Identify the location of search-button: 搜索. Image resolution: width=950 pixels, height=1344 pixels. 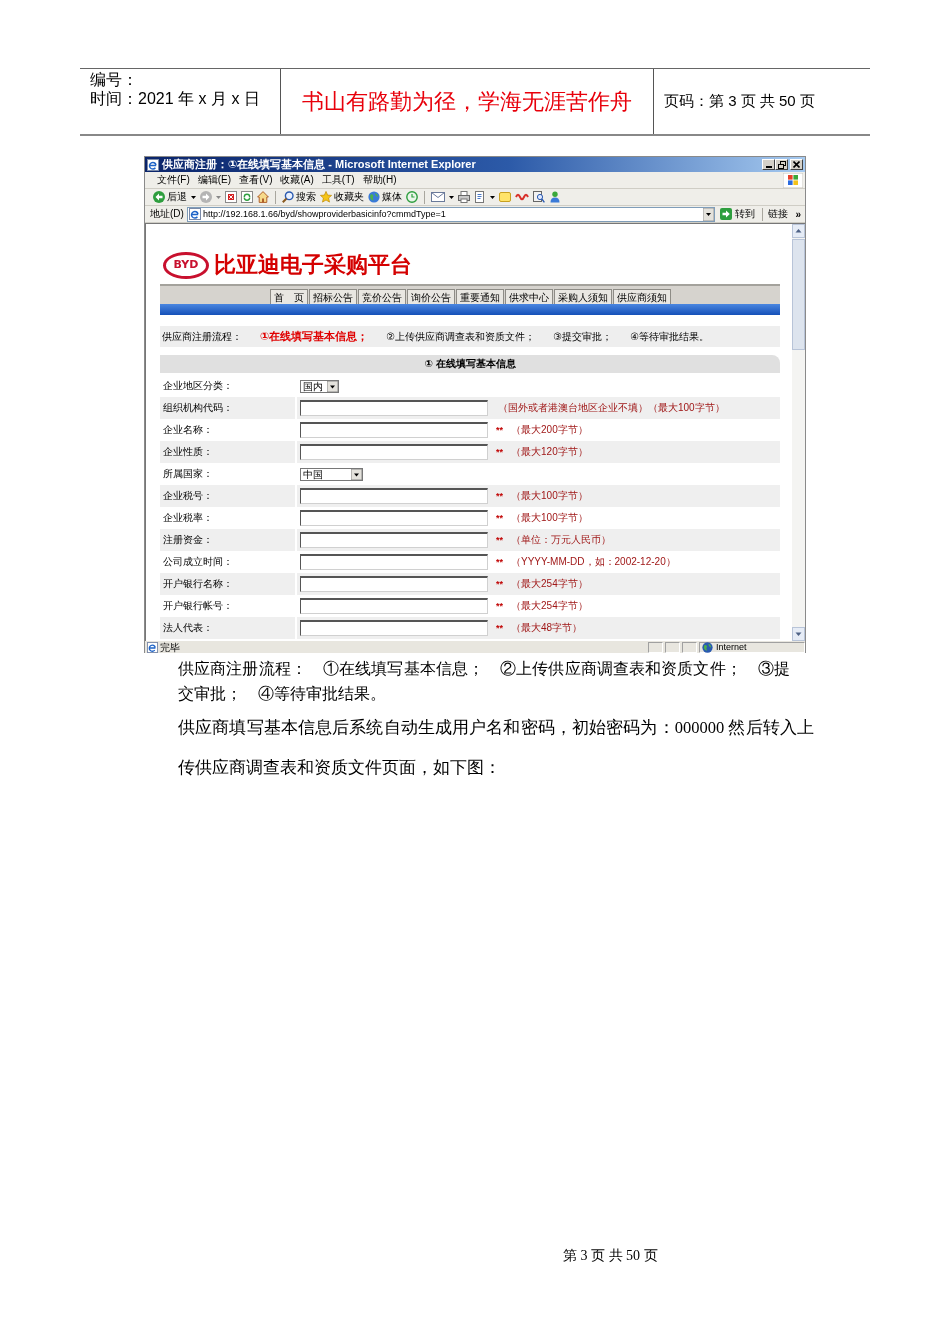
(299, 197).